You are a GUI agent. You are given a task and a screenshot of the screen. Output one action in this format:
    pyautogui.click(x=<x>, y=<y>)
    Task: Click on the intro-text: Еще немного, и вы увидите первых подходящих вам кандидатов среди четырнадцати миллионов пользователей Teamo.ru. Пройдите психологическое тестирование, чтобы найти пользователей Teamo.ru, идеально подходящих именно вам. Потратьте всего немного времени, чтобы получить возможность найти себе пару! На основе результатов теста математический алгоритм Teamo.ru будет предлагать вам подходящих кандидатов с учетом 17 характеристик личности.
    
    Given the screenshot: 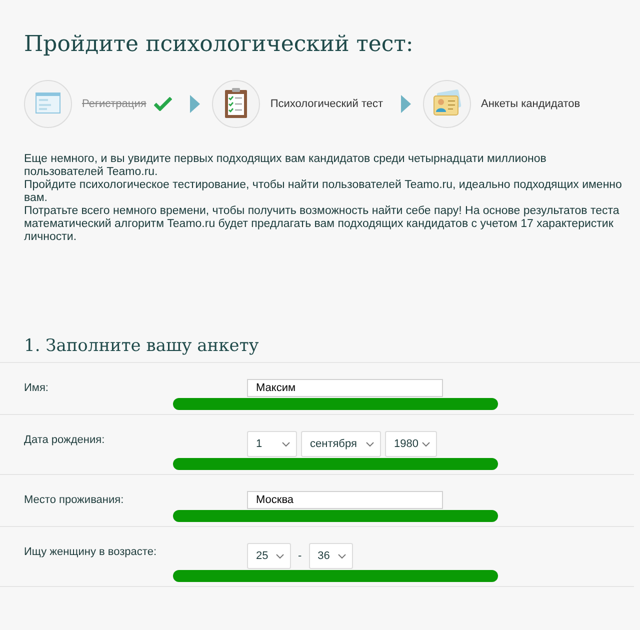 What is the action you would take?
    pyautogui.click(x=323, y=198)
    